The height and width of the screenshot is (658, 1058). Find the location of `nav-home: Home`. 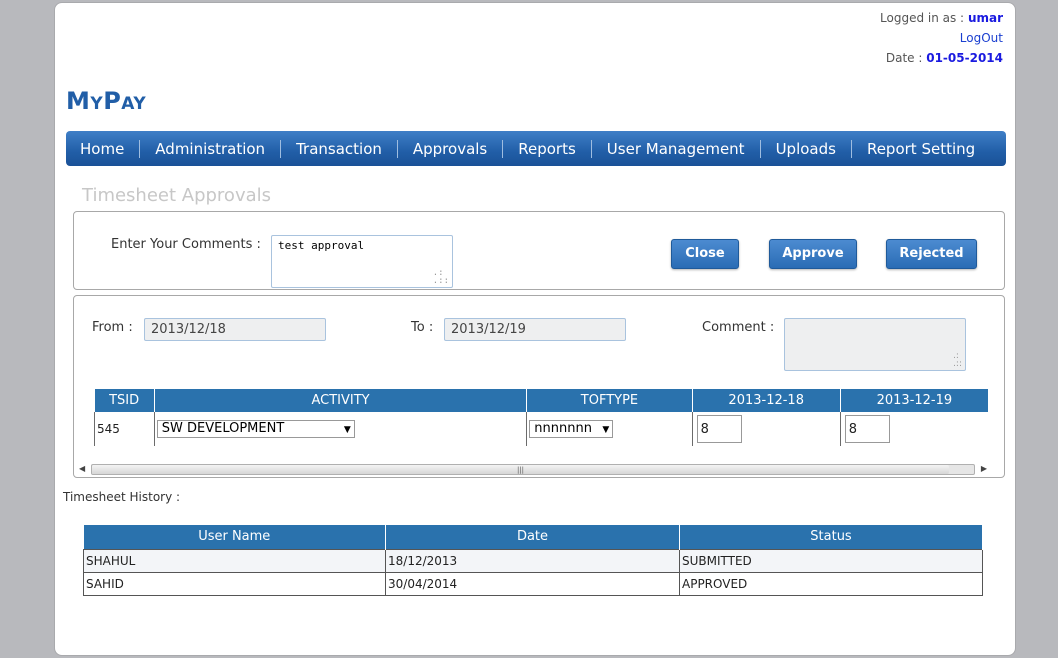

nav-home: Home is located at coordinates (109, 149).